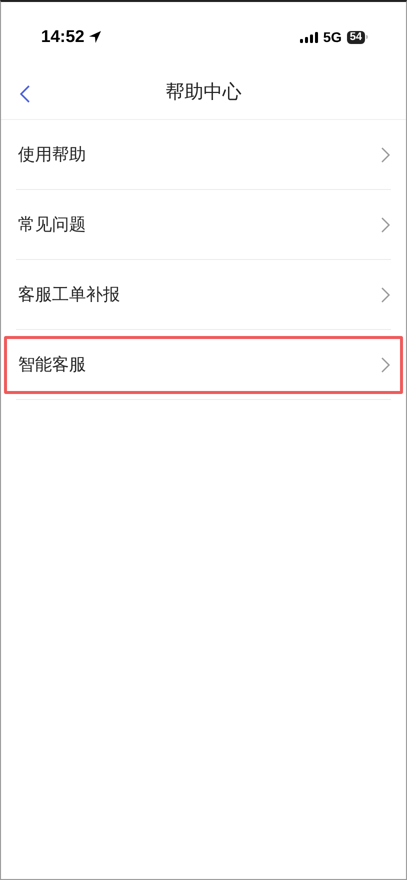  I want to click on location-arrow-icon, so click(95, 37).